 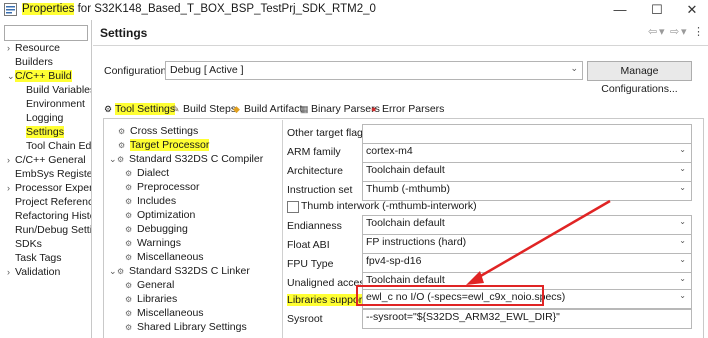 What do you see at coordinates (108, 109) in the screenshot?
I see `gear-icon: ⚙` at bounding box center [108, 109].